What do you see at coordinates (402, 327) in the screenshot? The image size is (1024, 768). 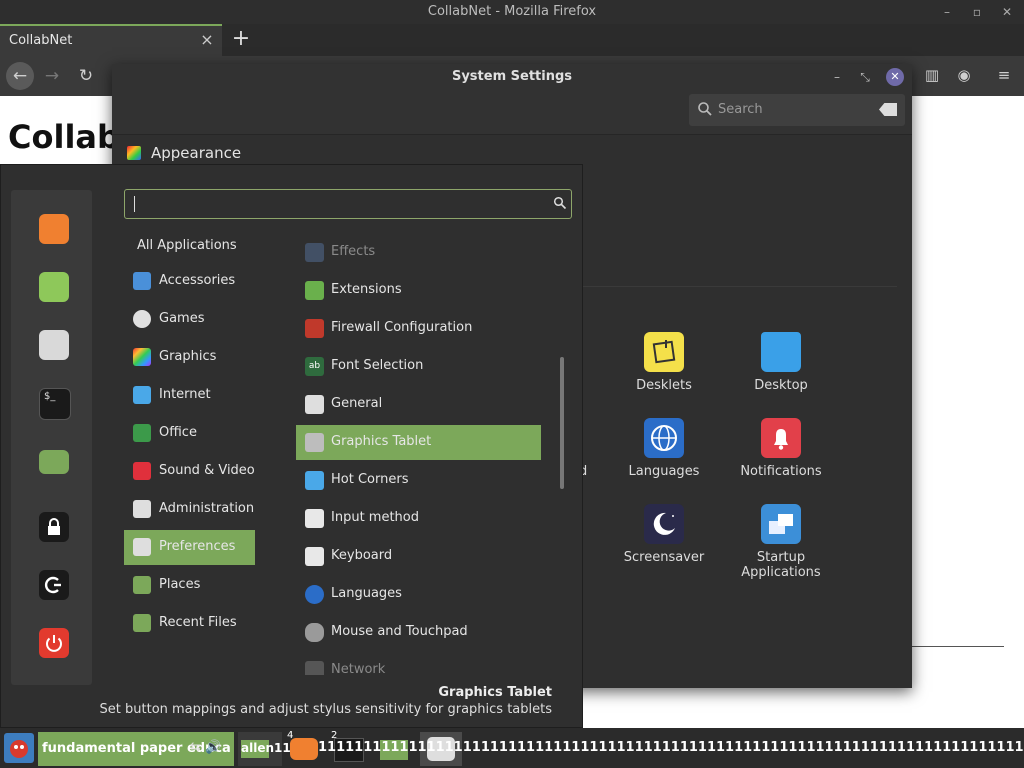 I see `app-label: Firewall Configuration` at bounding box center [402, 327].